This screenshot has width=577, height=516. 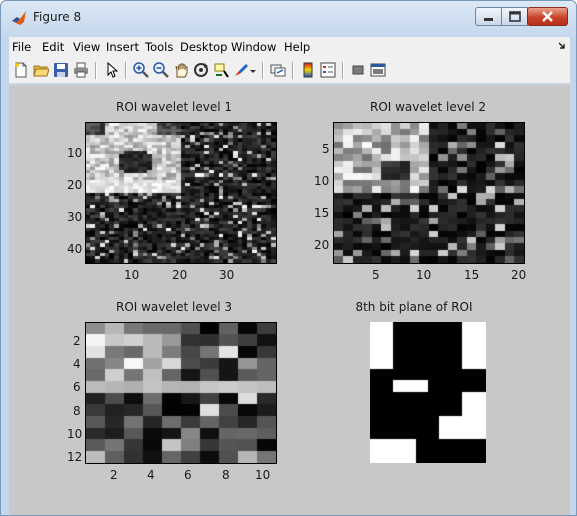 I want to click on axes-2-xtick: 20, so click(x=519, y=275).